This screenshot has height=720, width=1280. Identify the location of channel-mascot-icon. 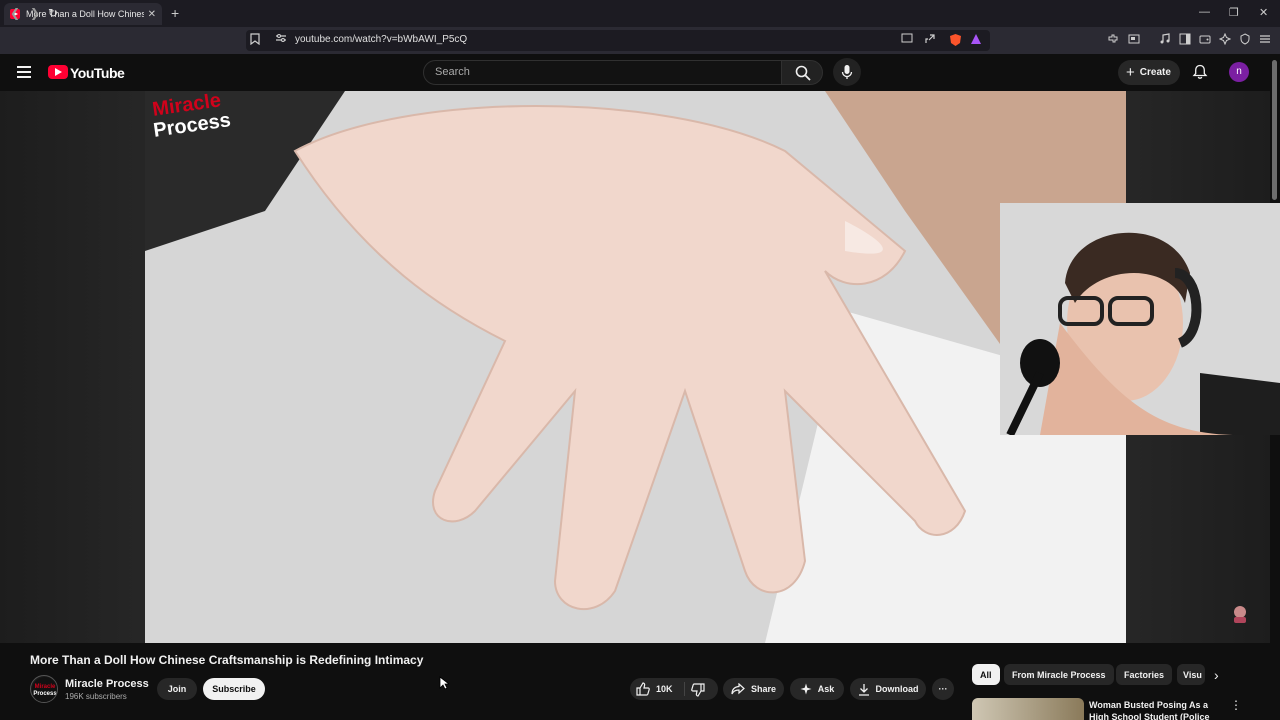
(1240, 614).